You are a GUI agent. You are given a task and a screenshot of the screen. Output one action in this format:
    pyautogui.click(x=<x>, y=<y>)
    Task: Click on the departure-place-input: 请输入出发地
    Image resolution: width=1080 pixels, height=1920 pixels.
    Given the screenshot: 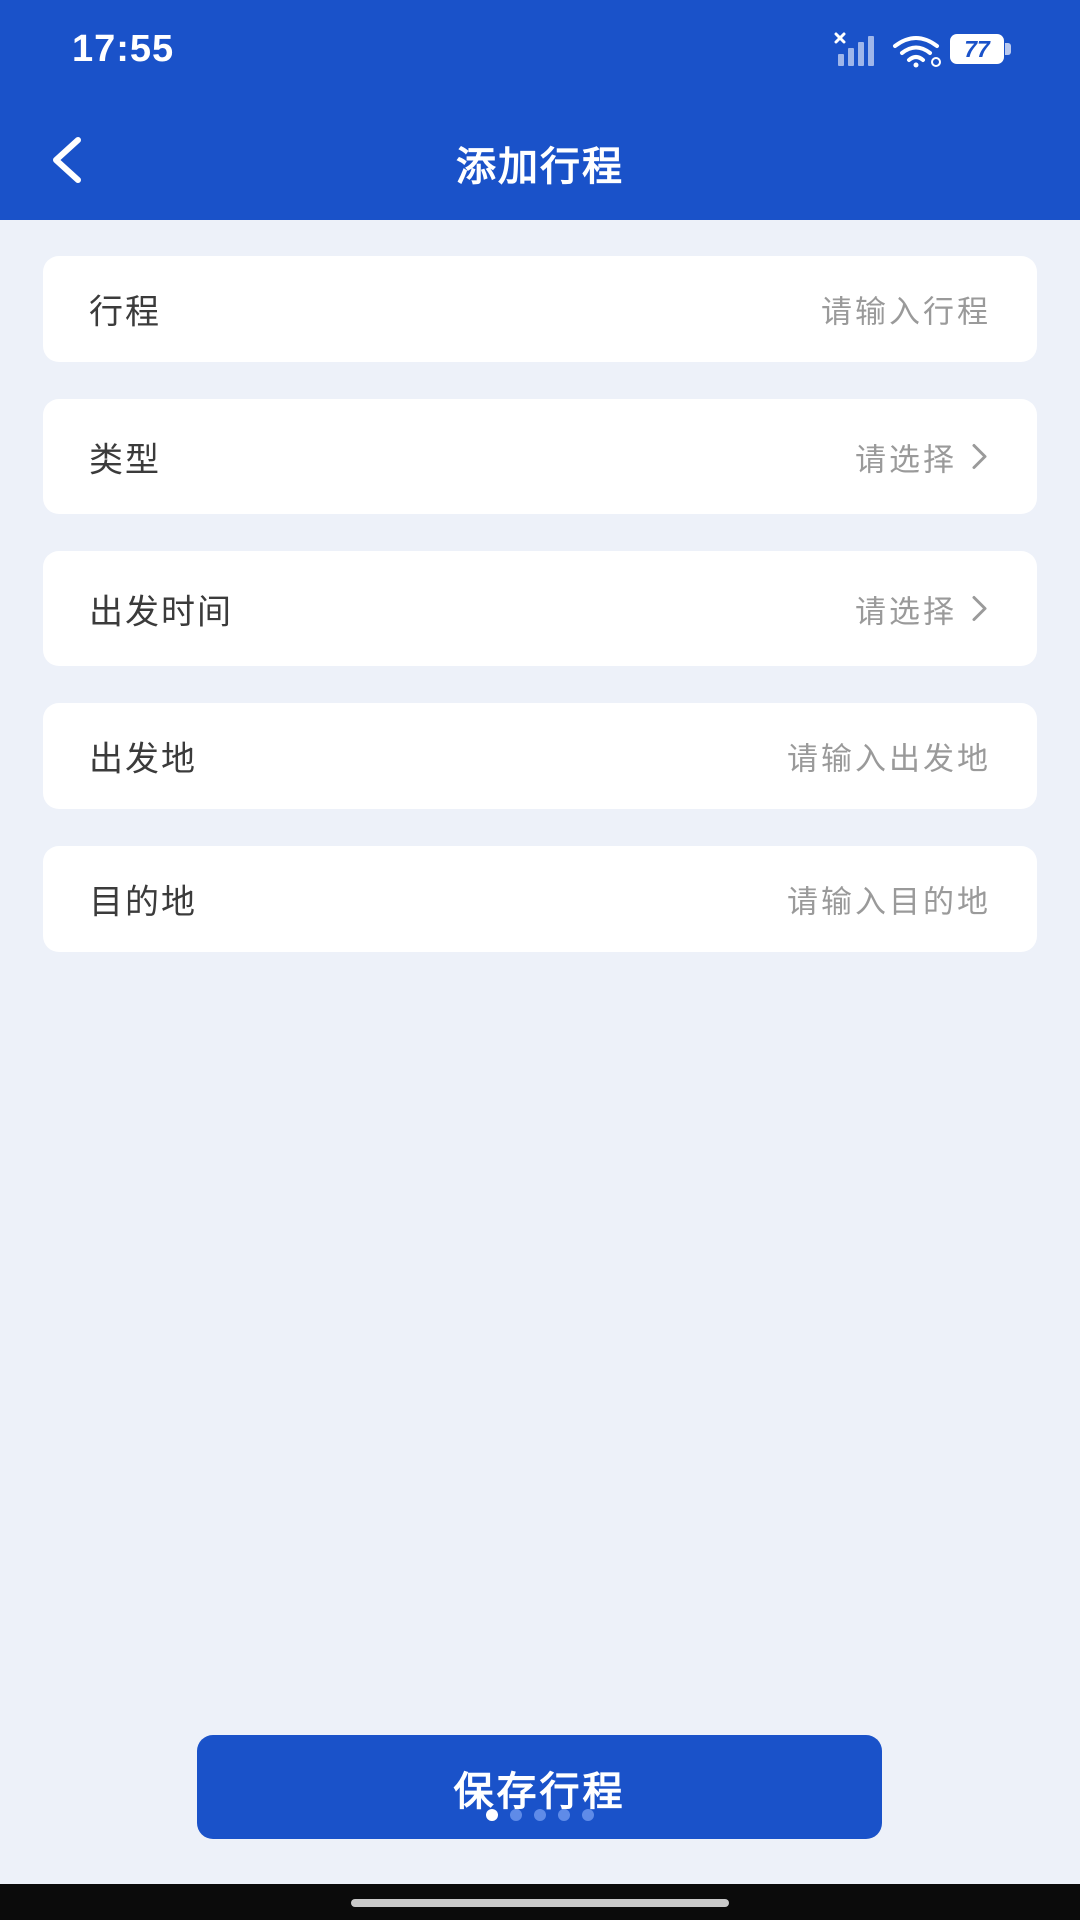 What is the action you would take?
    pyautogui.click(x=889, y=756)
    